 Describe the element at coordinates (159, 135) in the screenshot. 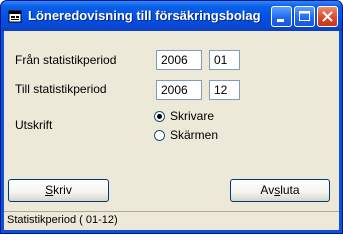

I see `radio-screen` at that location.